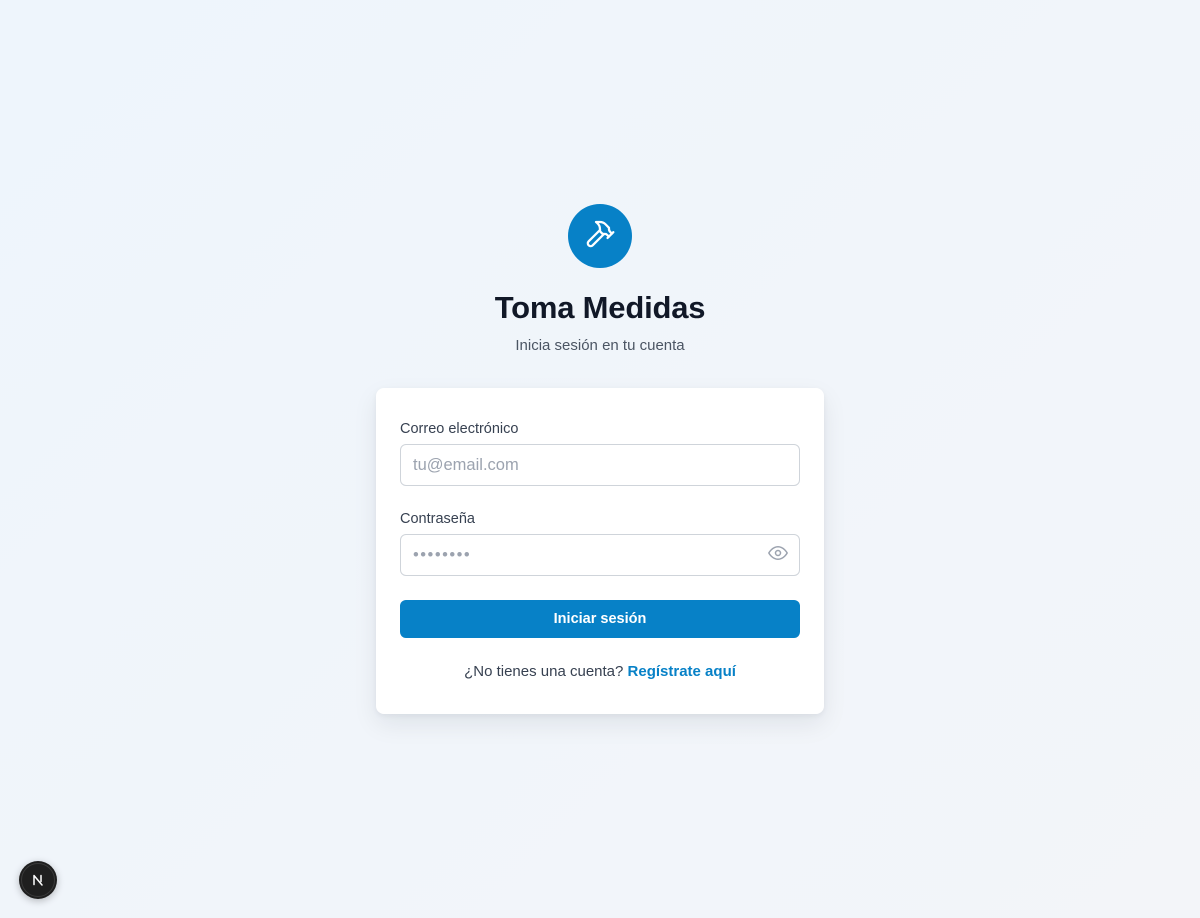 The image size is (1200, 918). I want to click on app-title: Toma Medidas, so click(600, 307).